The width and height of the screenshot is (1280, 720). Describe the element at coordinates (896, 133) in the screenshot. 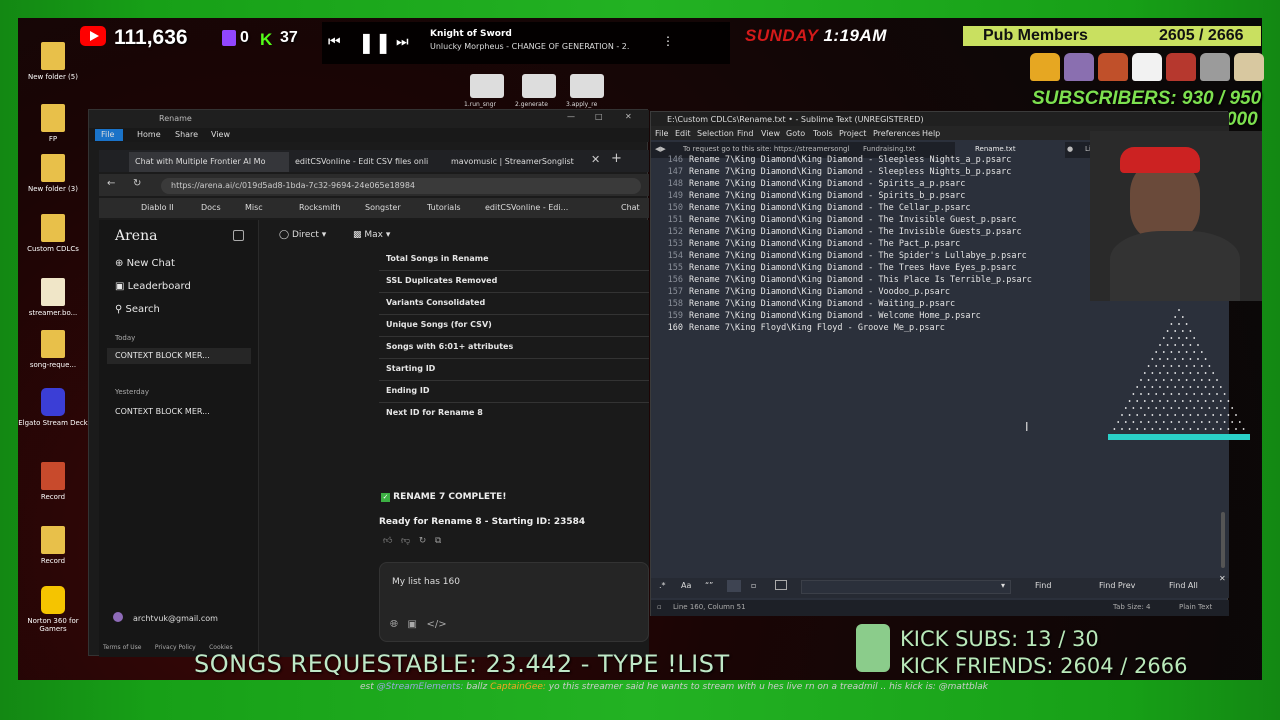

I see `menu-preferences: Preferences` at that location.